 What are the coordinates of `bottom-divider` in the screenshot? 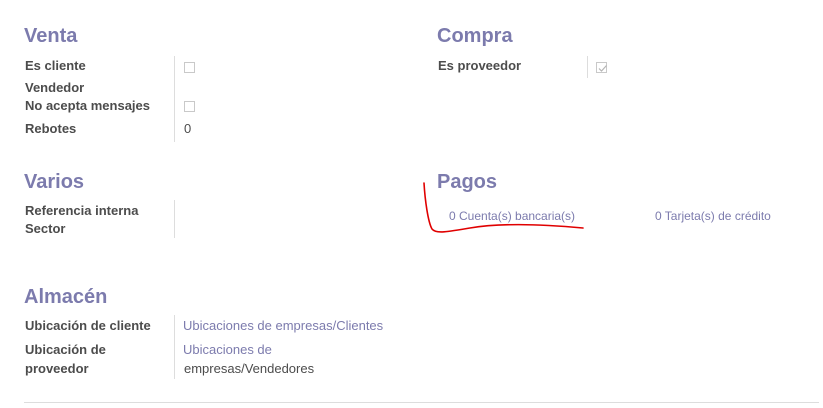 It's located at (421, 402).